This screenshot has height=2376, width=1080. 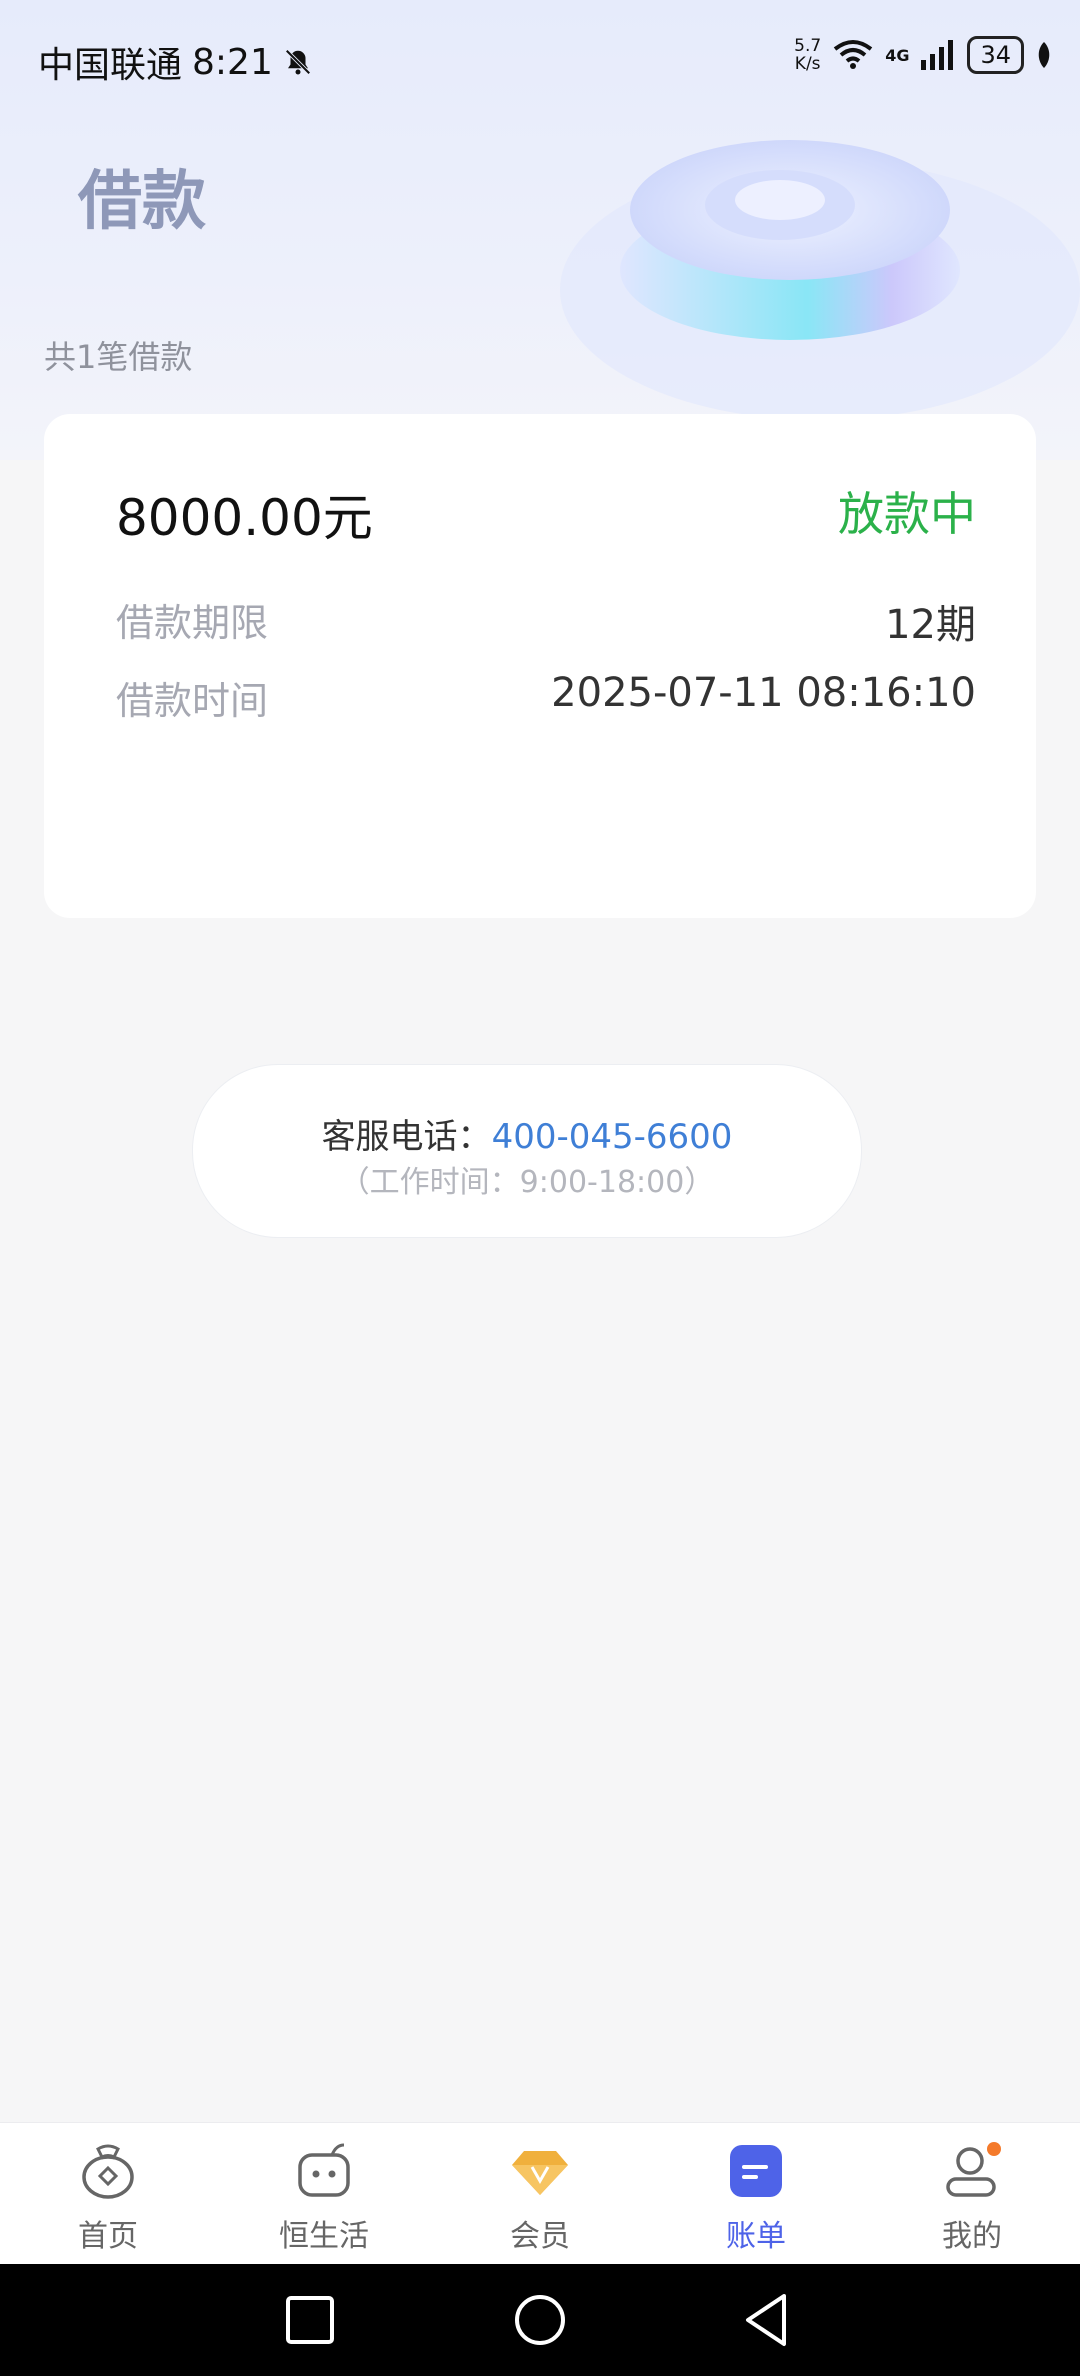 I want to click on carrier-name: 中国联通, so click(x=110, y=65).